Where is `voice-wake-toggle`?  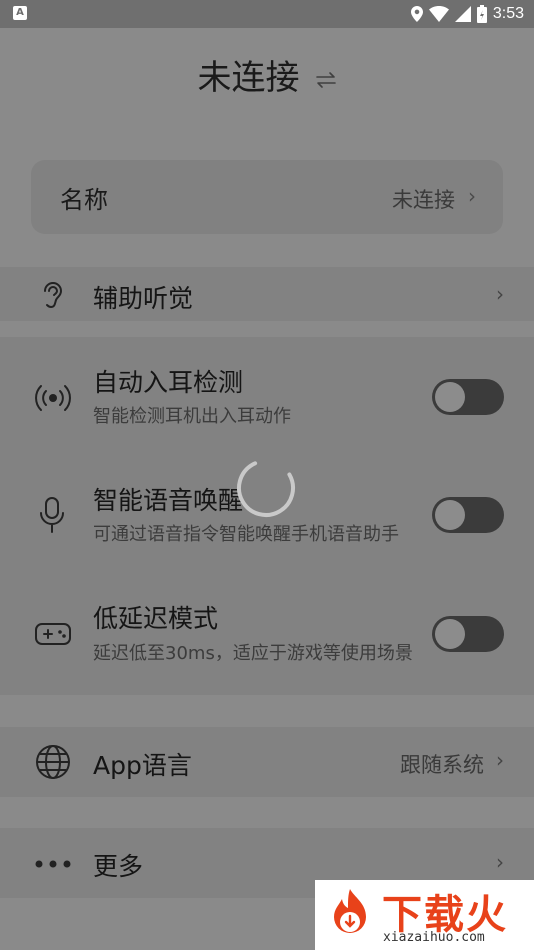 voice-wake-toggle is located at coordinates (468, 515).